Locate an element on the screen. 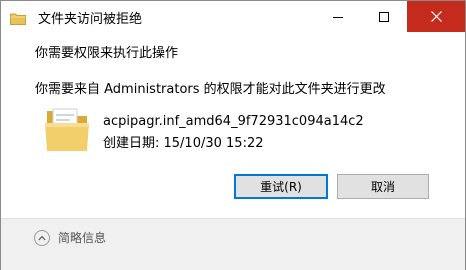 The height and width of the screenshot is (270, 466). item-name: acpipagr.inf_amd64_9f72931c094a14c2 is located at coordinates (233, 121).